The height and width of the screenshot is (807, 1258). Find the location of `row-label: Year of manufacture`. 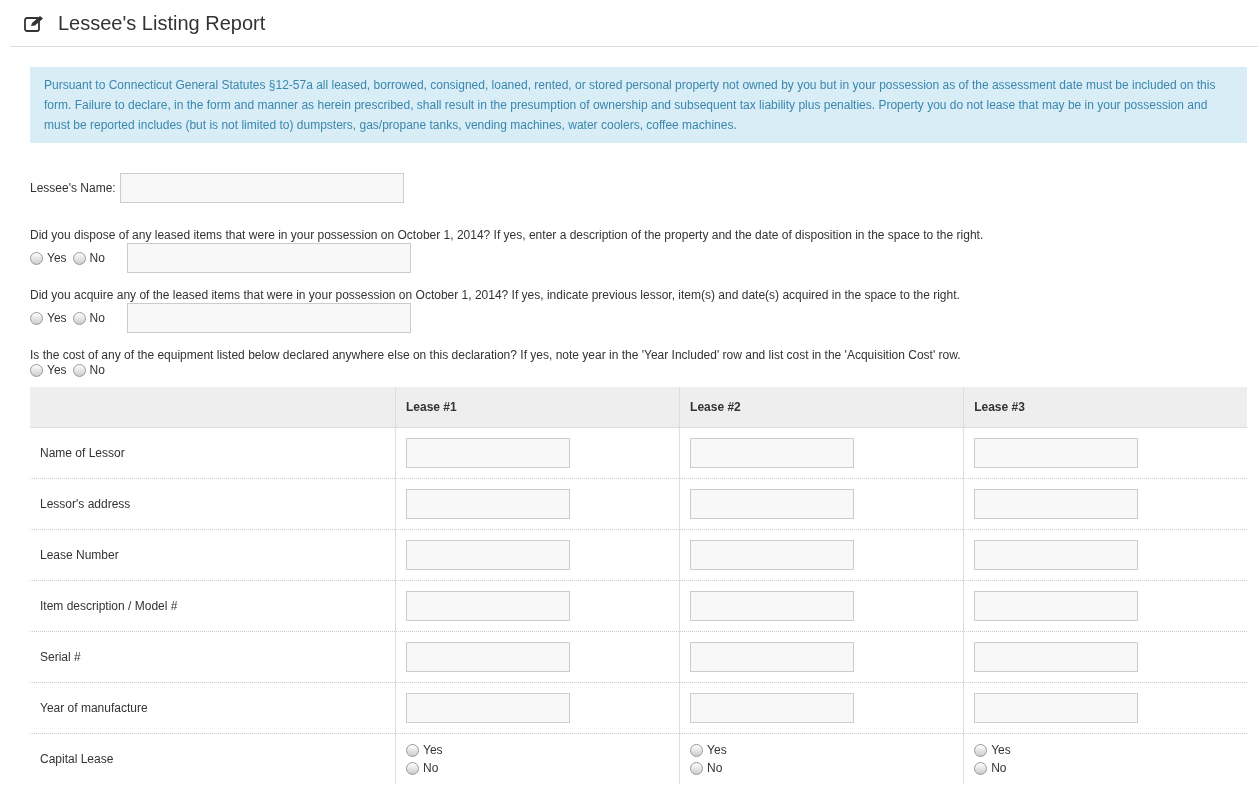

row-label: Year of manufacture is located at coordinates (213, 708).